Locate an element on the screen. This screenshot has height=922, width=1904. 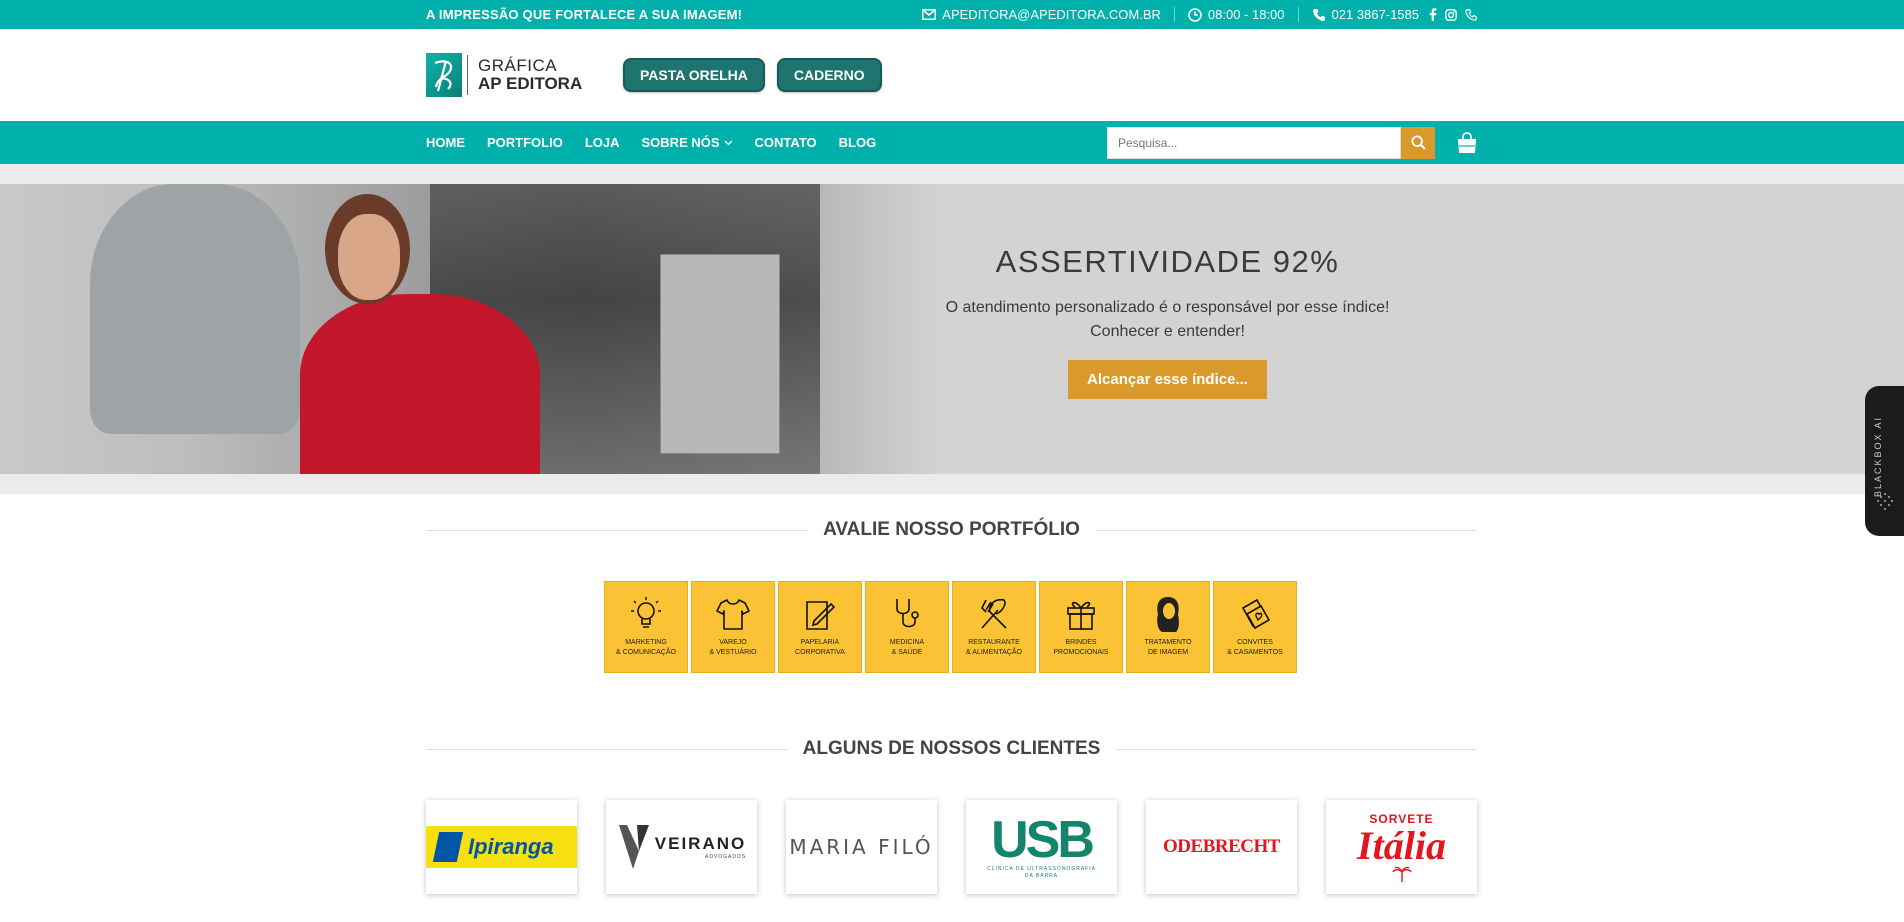
clients-heading: ALGUNS DE NOSSOS CLIENTES is located at coordinates (952, 749).